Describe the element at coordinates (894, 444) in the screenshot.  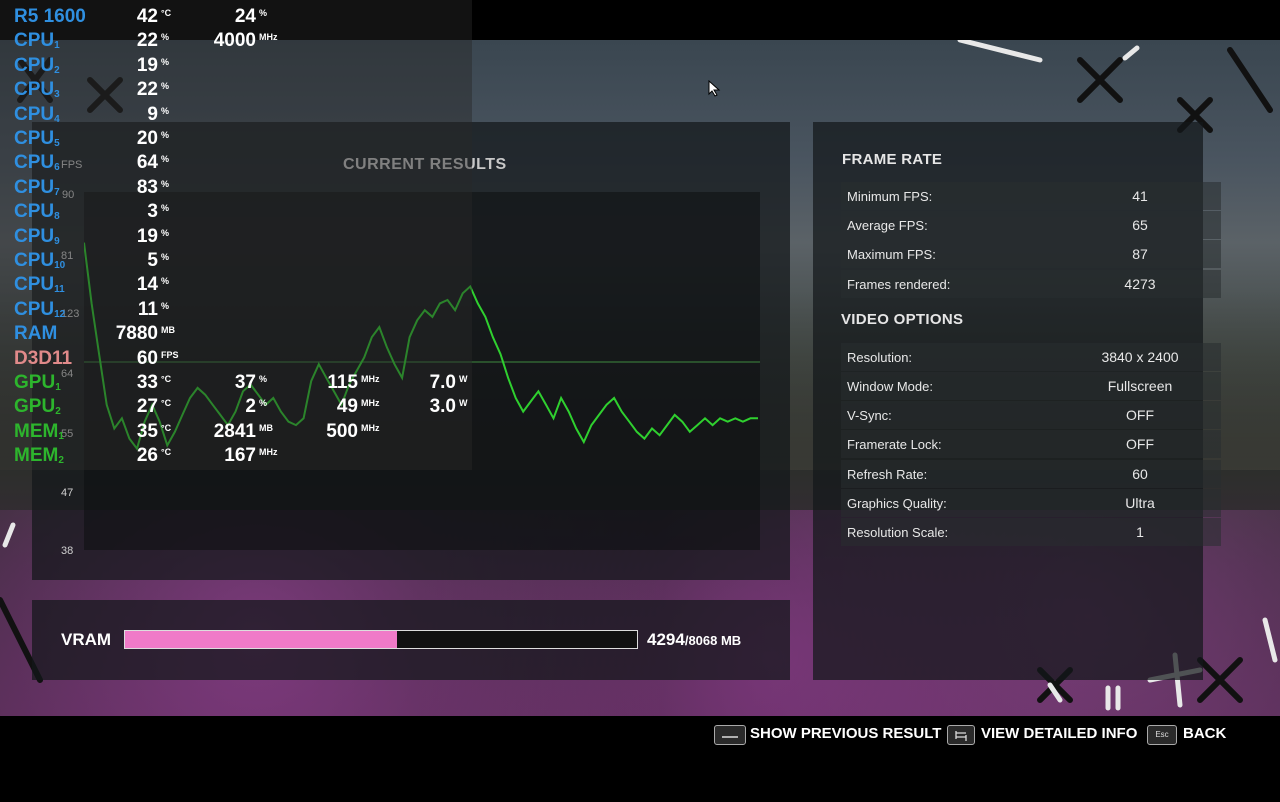
I see `row-label: Framerate Lock:` at that location.